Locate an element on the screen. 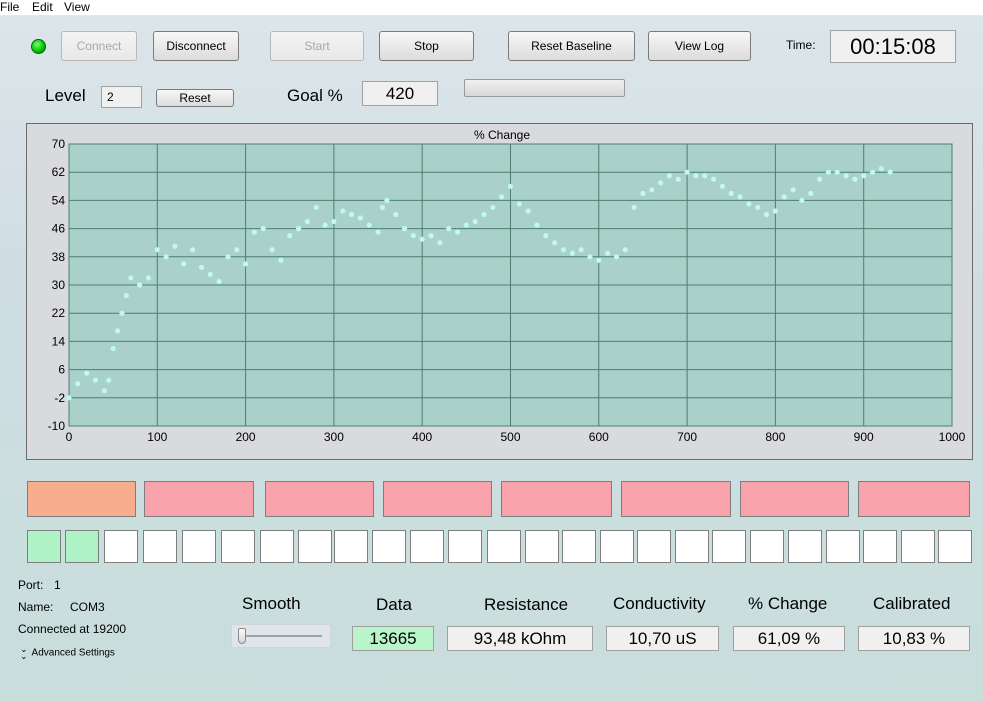  x-tick-label: 1000 is located at coordinates (952, 437).